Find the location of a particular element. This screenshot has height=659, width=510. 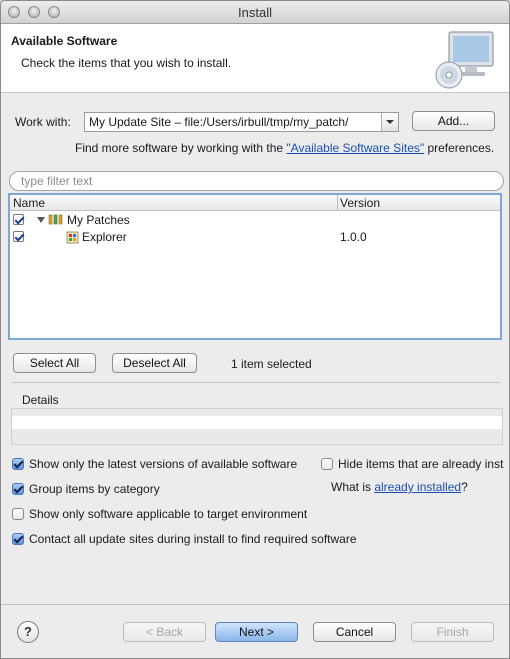

row-name: Explorer is located at coordinates (104, 237).